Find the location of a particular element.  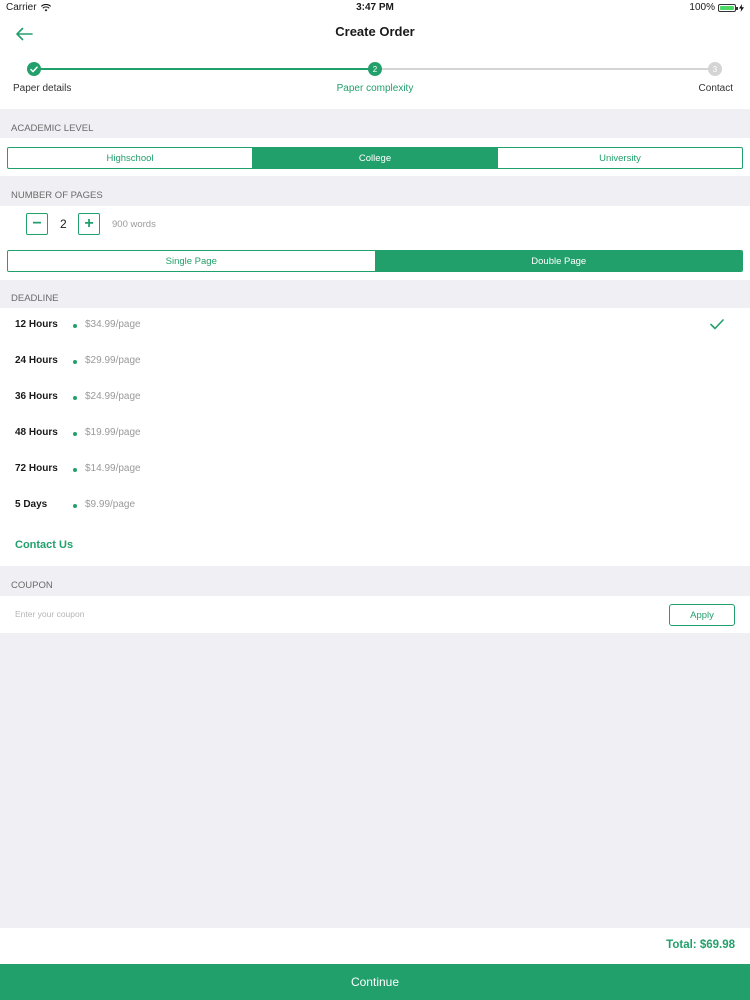

battery-fill is located at coordinates (727, 7).